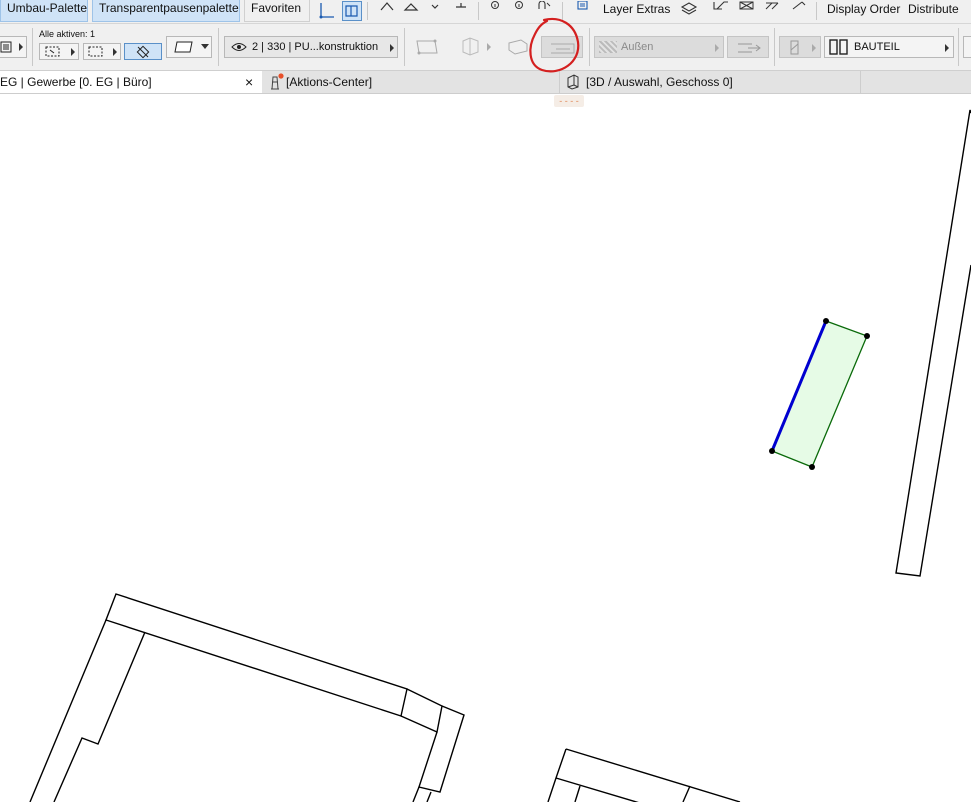  I want to click on layer-combo-value: 2 | 330 | PU...konstruktion, so click(315, 47).